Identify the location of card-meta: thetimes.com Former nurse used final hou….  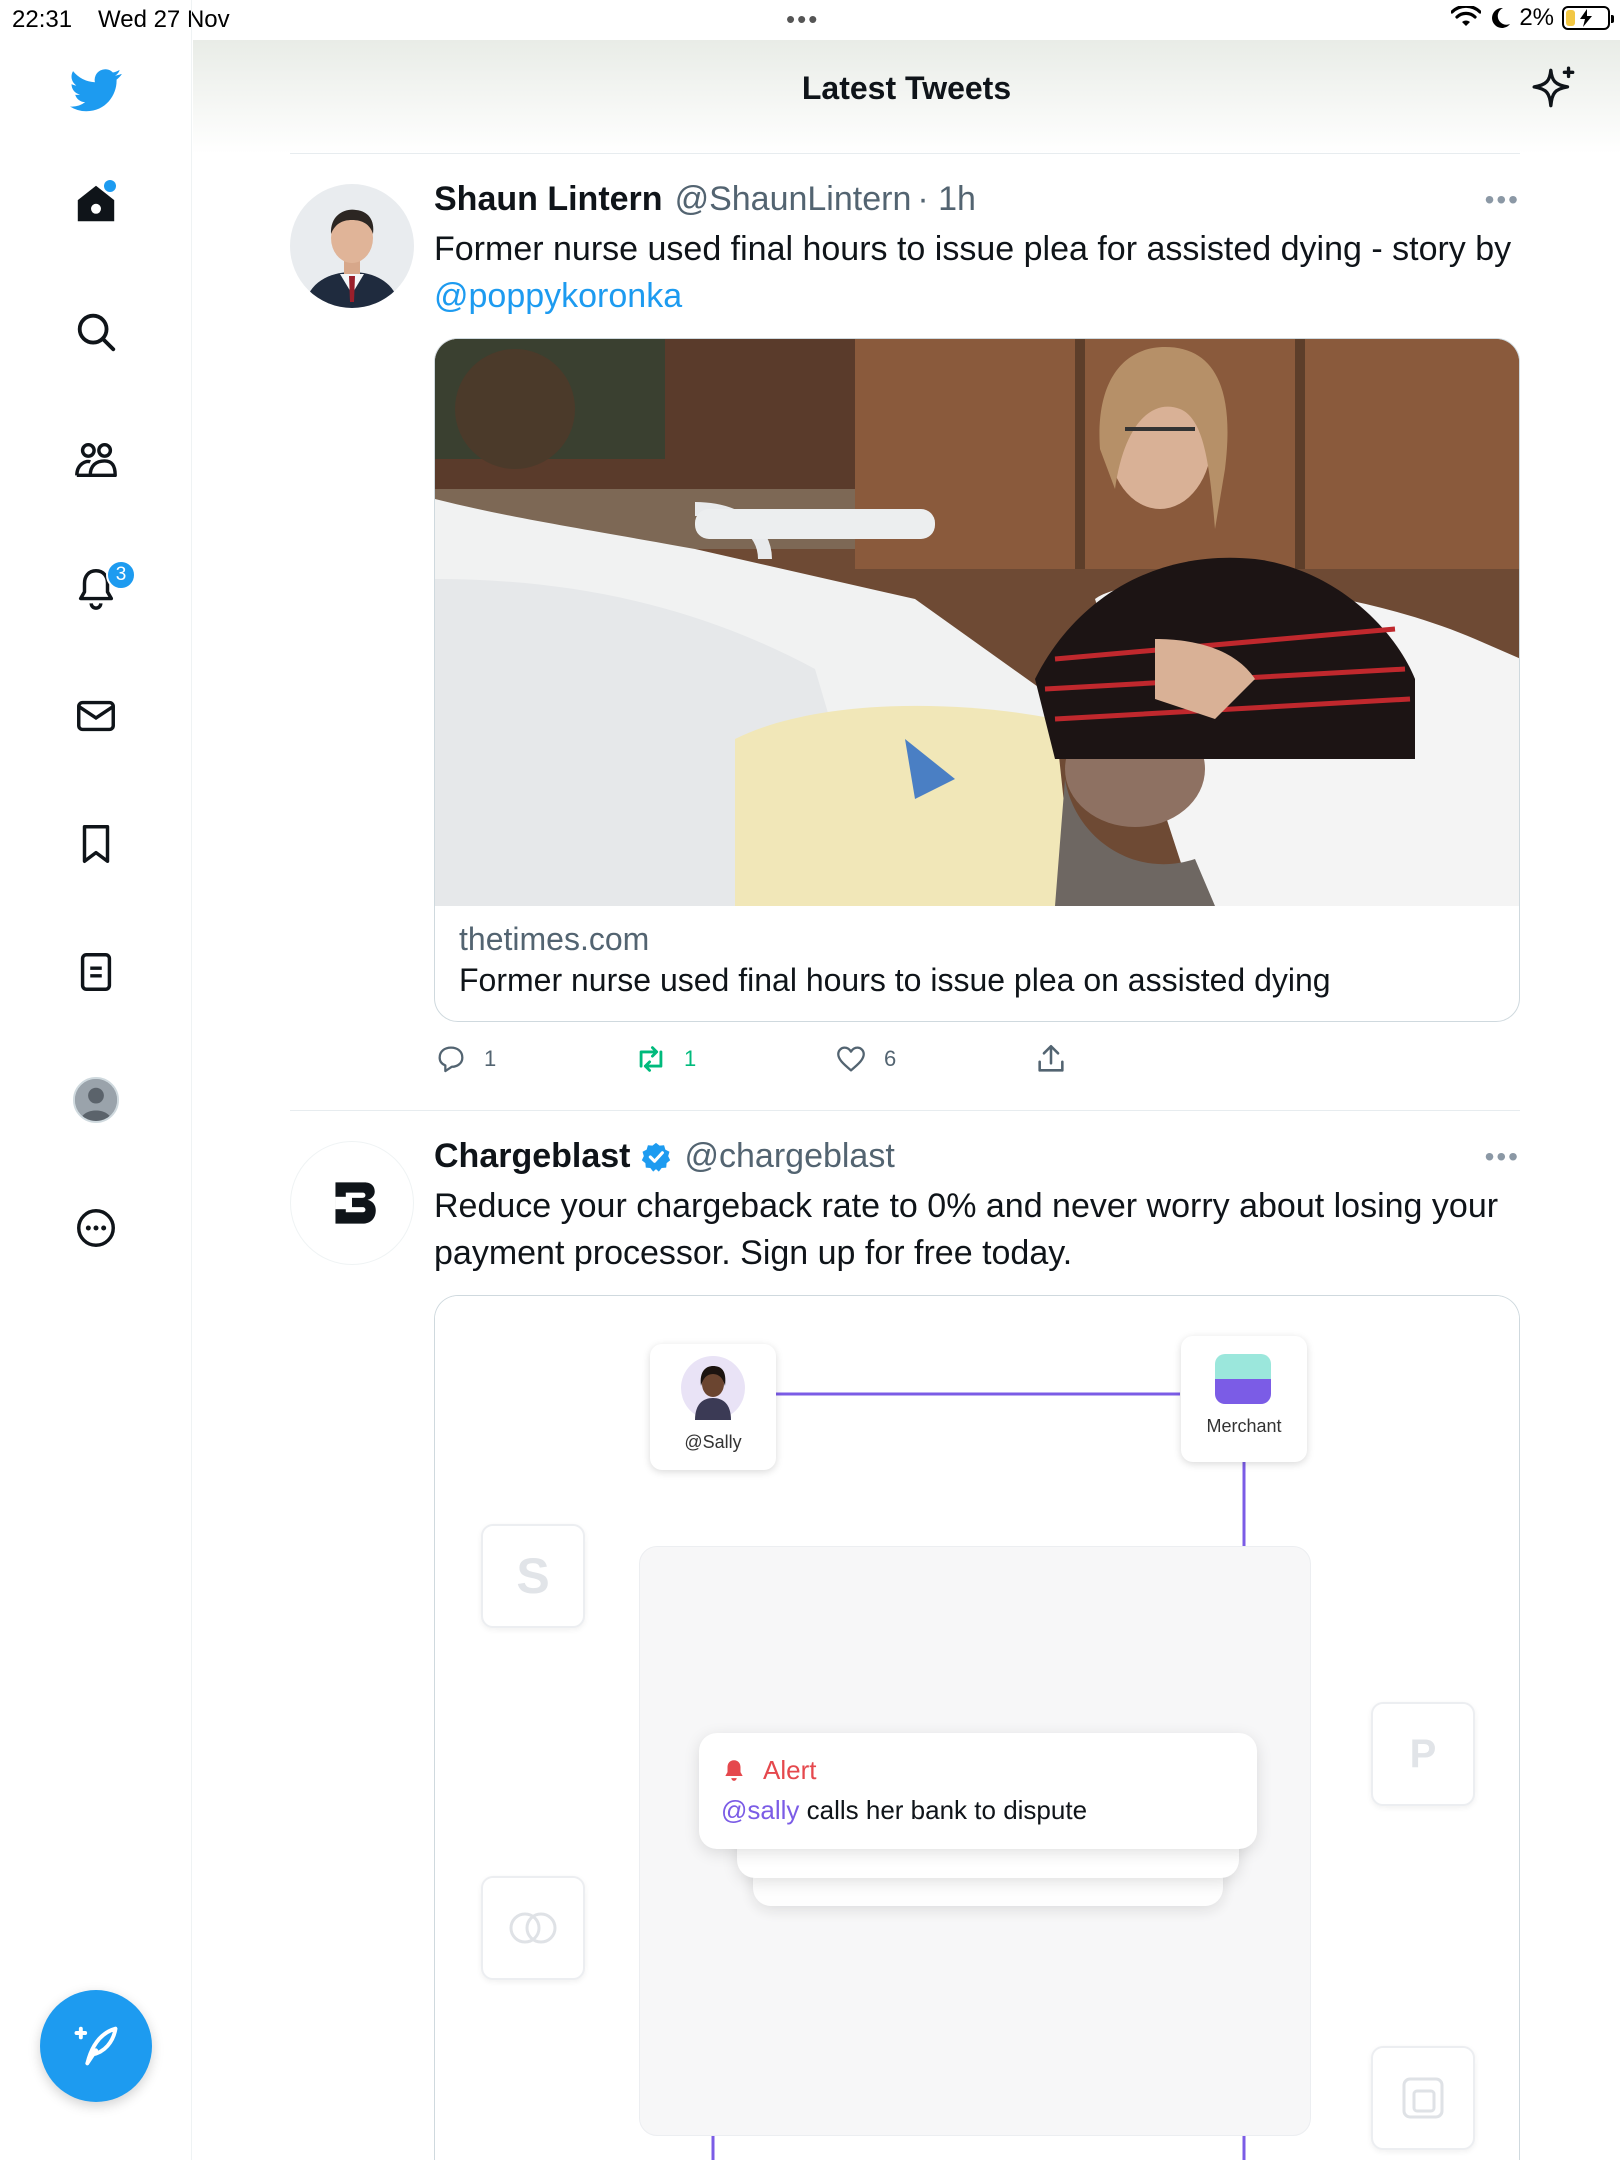
(895, 960).